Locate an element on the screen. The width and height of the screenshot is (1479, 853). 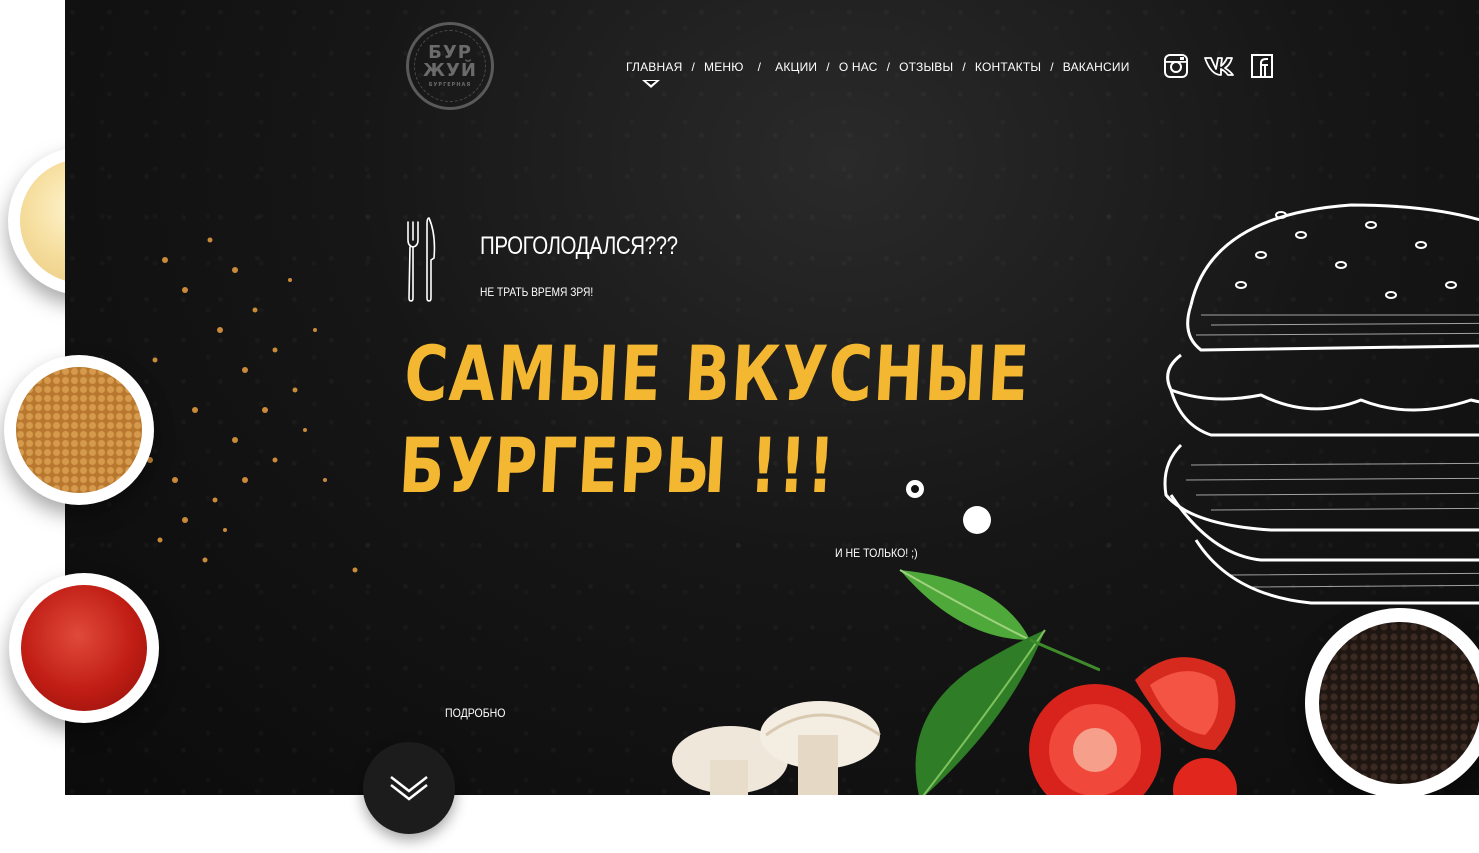
logo-text-top: БУР is located at coordinates (450, 52).